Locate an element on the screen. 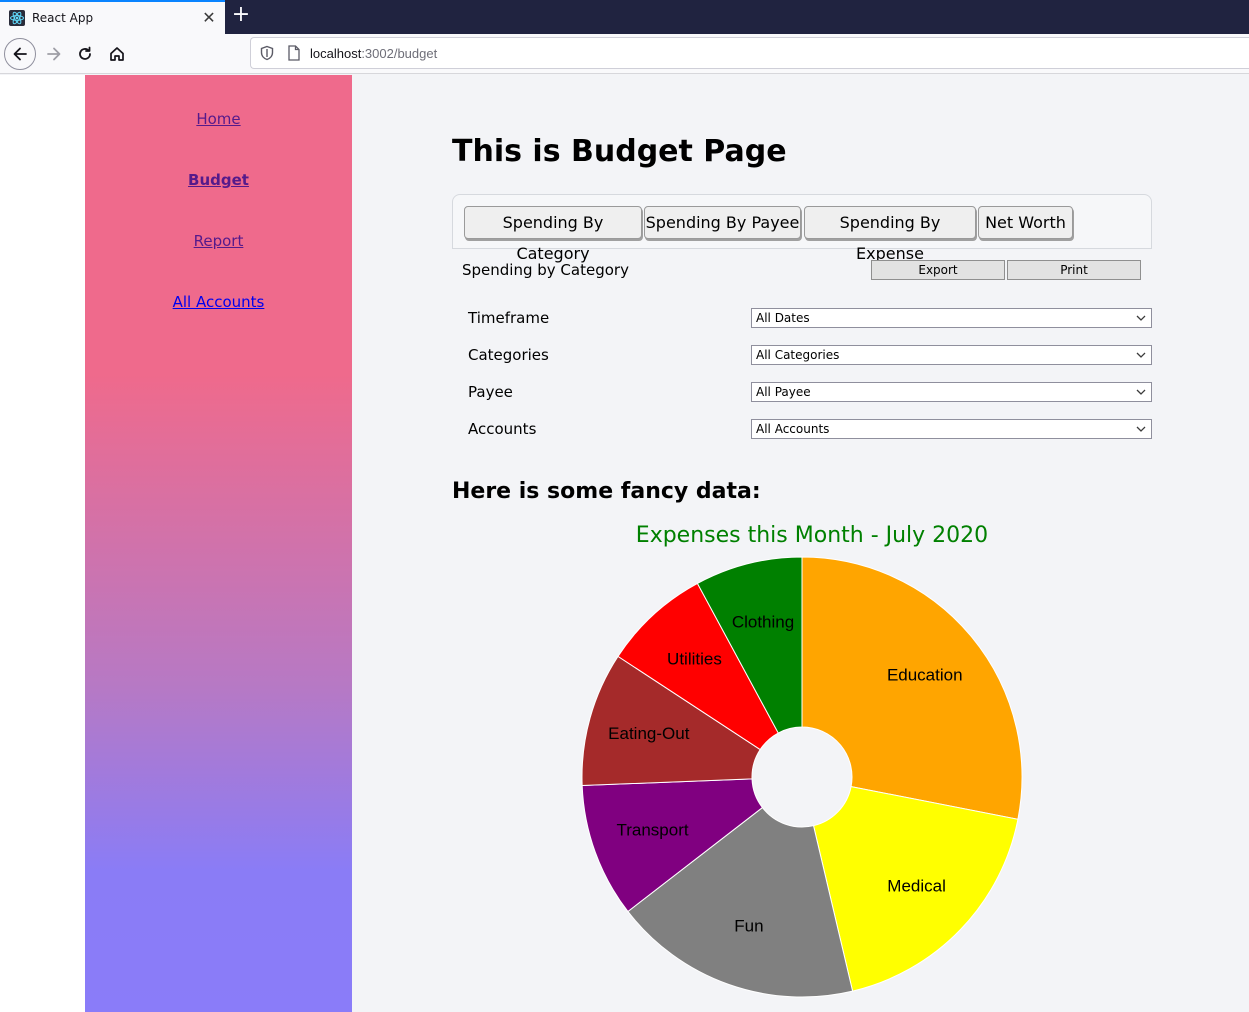  tab-spending-by-category: Spending By Category is located at coordinates (553, 234).